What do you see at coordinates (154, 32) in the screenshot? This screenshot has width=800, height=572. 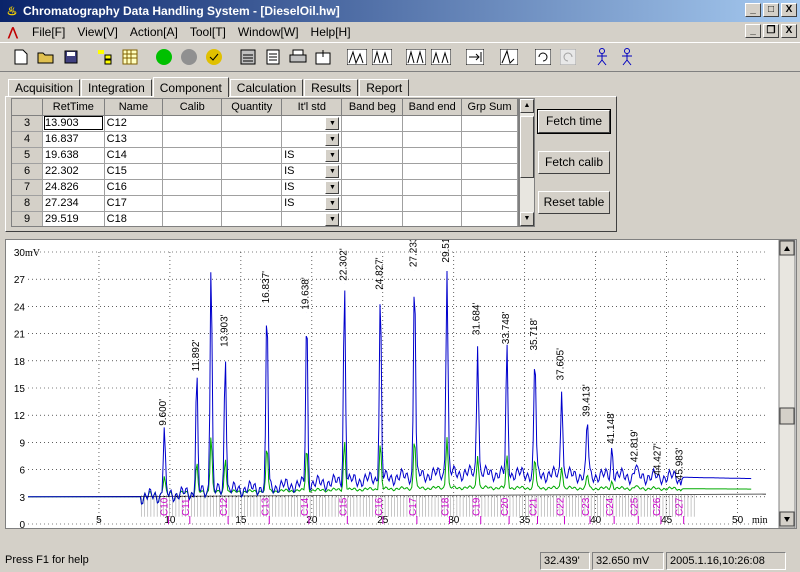 I see `menu-action: Action[A]` at bounding box center [154, 32].